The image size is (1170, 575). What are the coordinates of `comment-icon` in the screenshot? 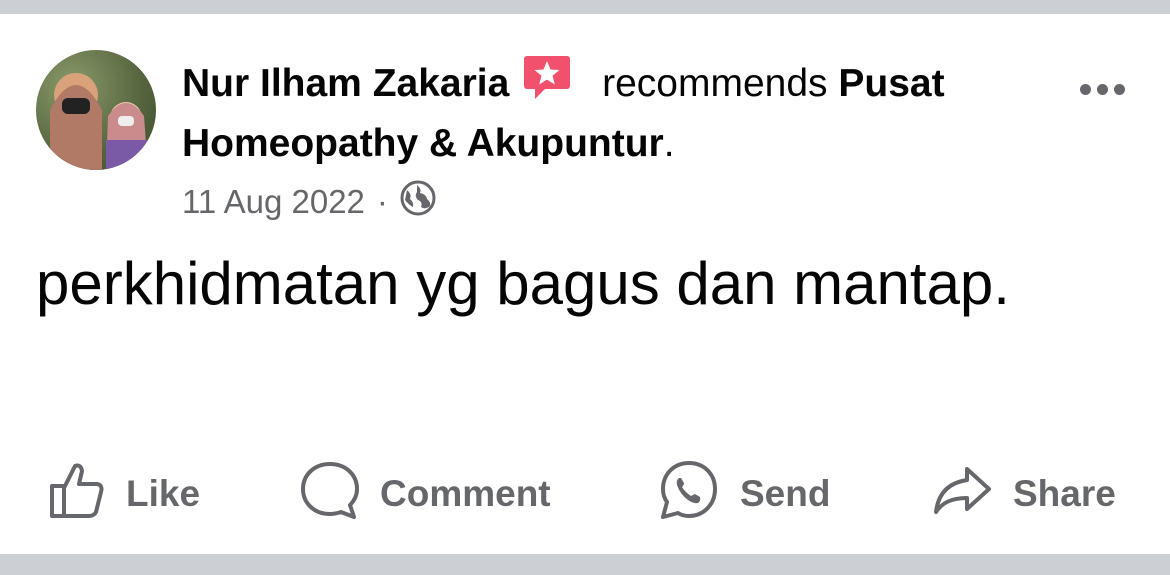 It's located at (330, 494).